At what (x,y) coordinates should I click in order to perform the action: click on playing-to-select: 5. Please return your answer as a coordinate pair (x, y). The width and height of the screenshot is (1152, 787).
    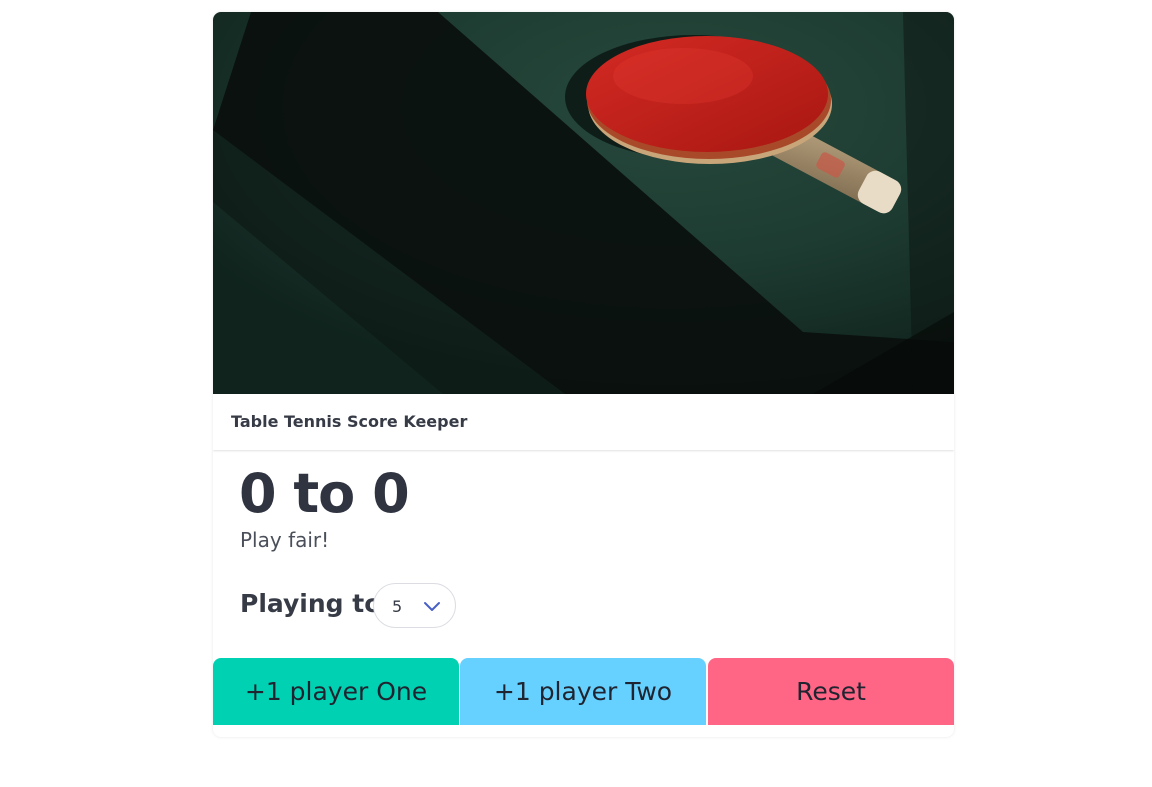
    Looking at the image, I should click on (414, 605).